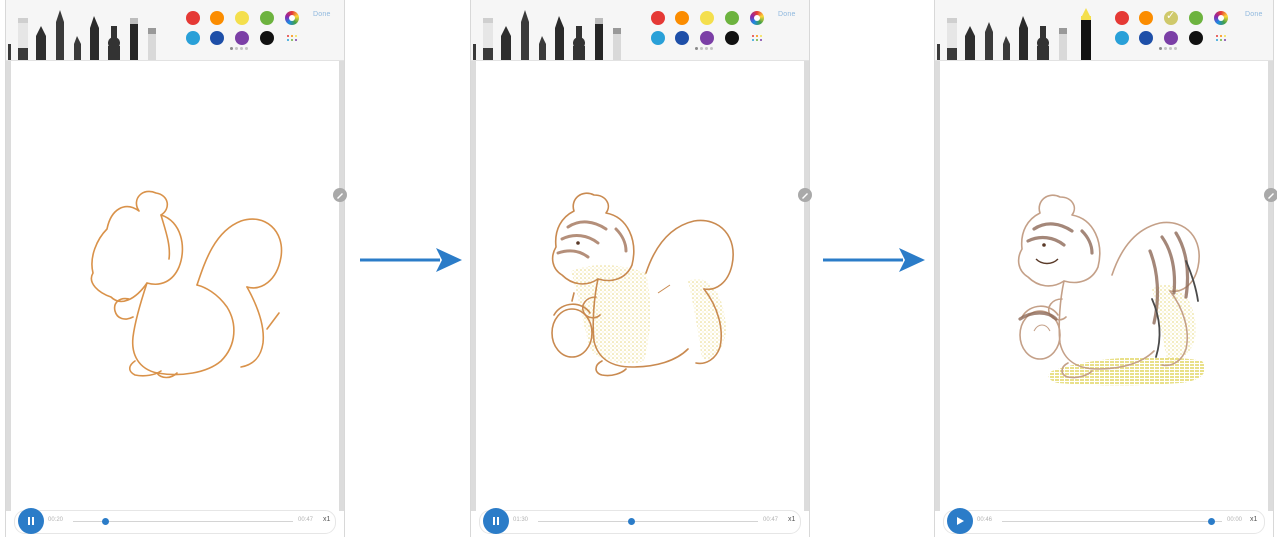 Image resolution: width=1277 pixels, height=537 pixels. I want to click on playback-bar: 00:46 00:00 x1, so click(1104, 521).